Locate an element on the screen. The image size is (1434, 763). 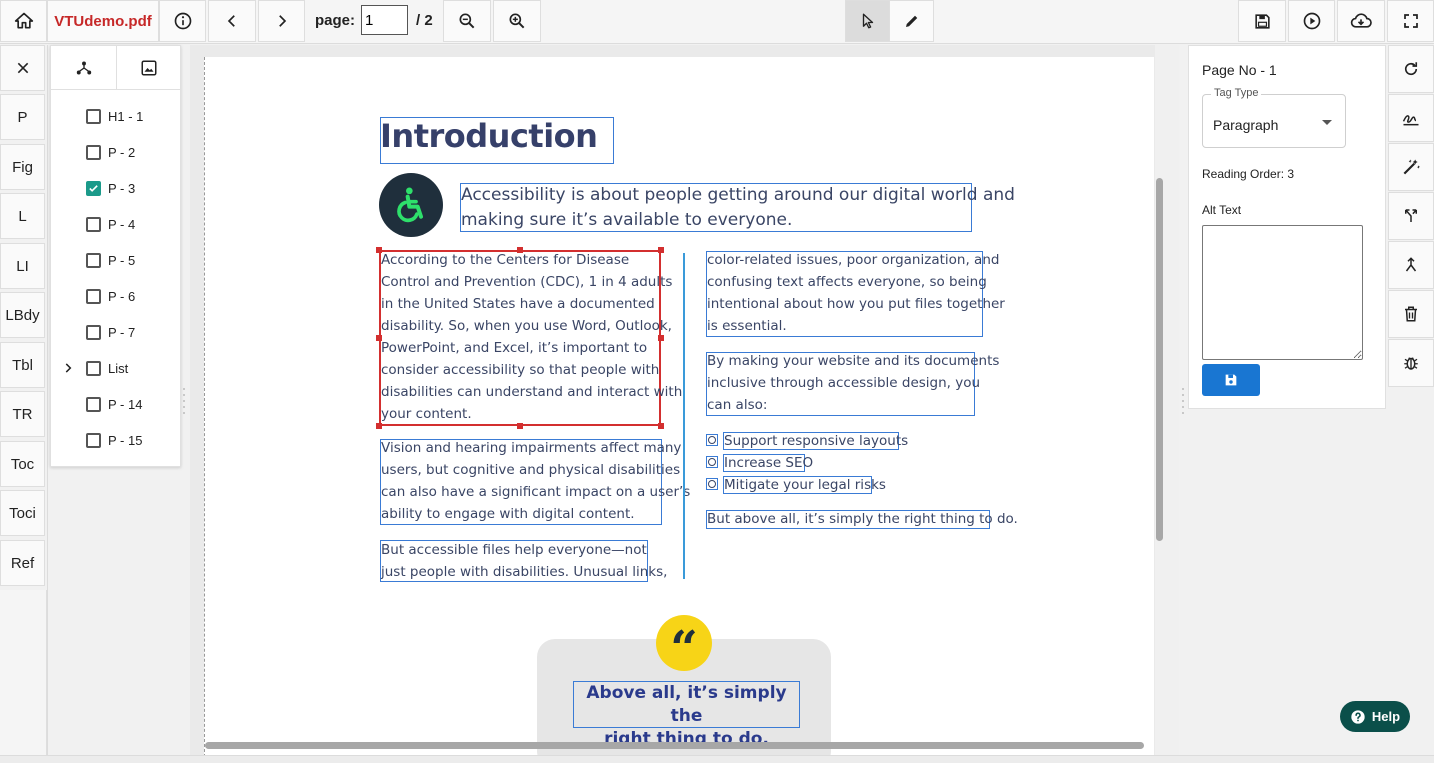
tag-type-select: Tag Type Paragraph is located at coordinates (1274, 117).